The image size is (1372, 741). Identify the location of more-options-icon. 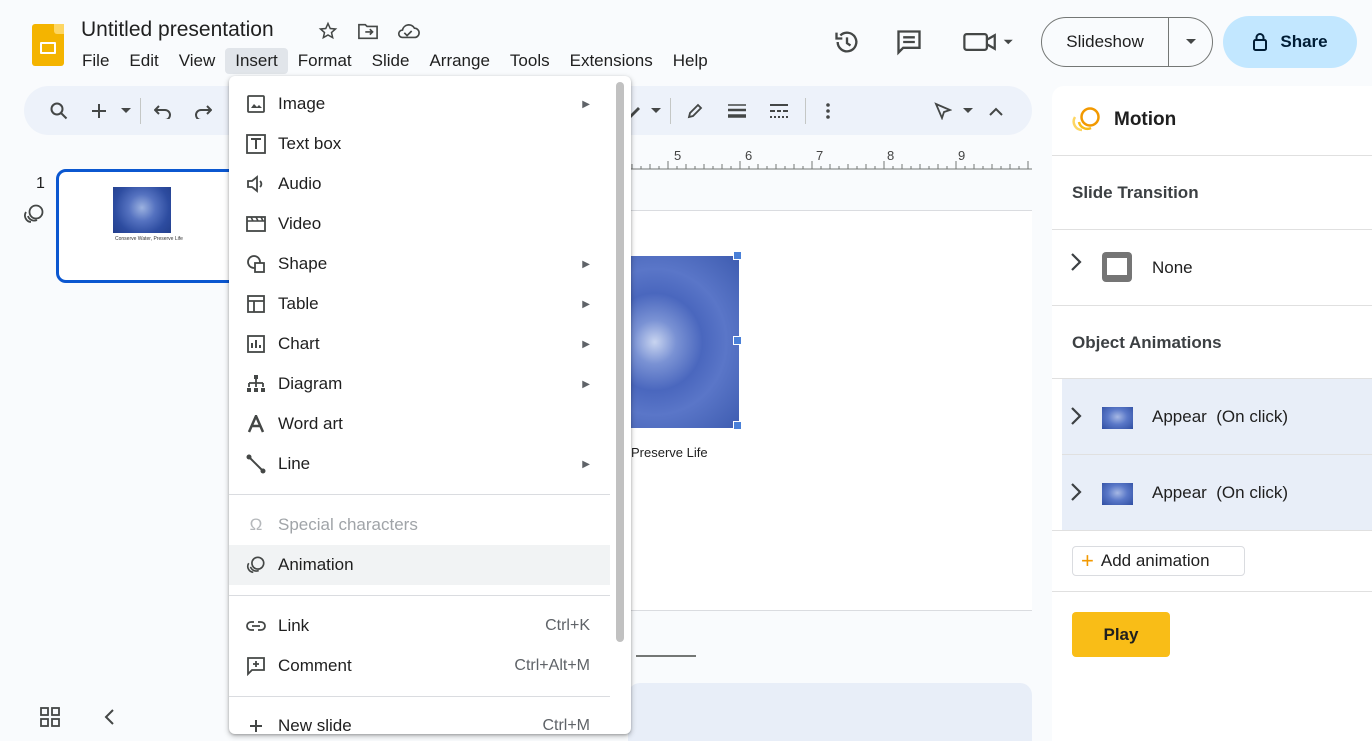
(828, 111).